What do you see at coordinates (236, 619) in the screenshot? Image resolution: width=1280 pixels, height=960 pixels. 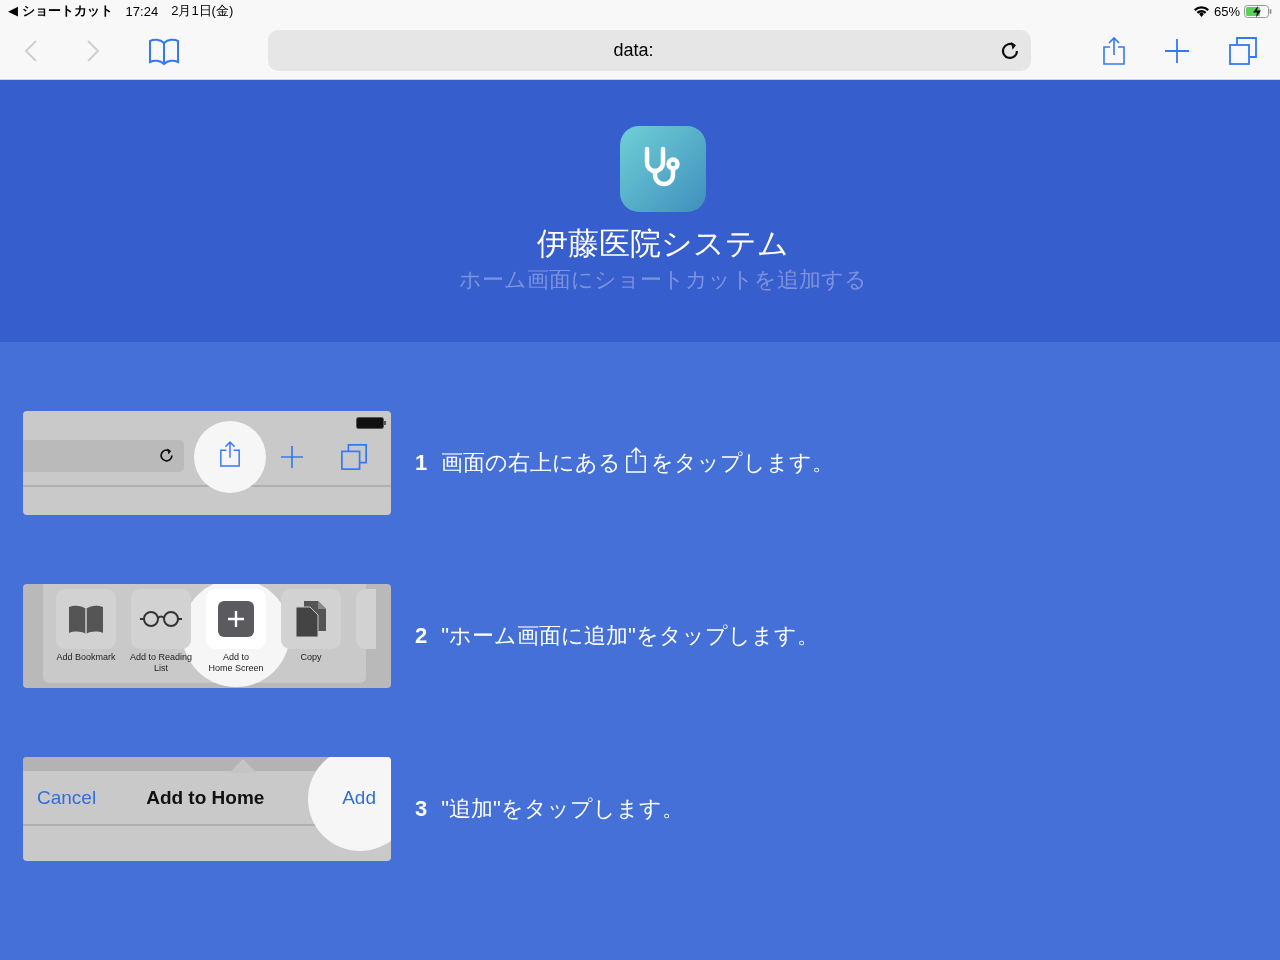 I see `add-square-icon` at bounding box center [236, 619].